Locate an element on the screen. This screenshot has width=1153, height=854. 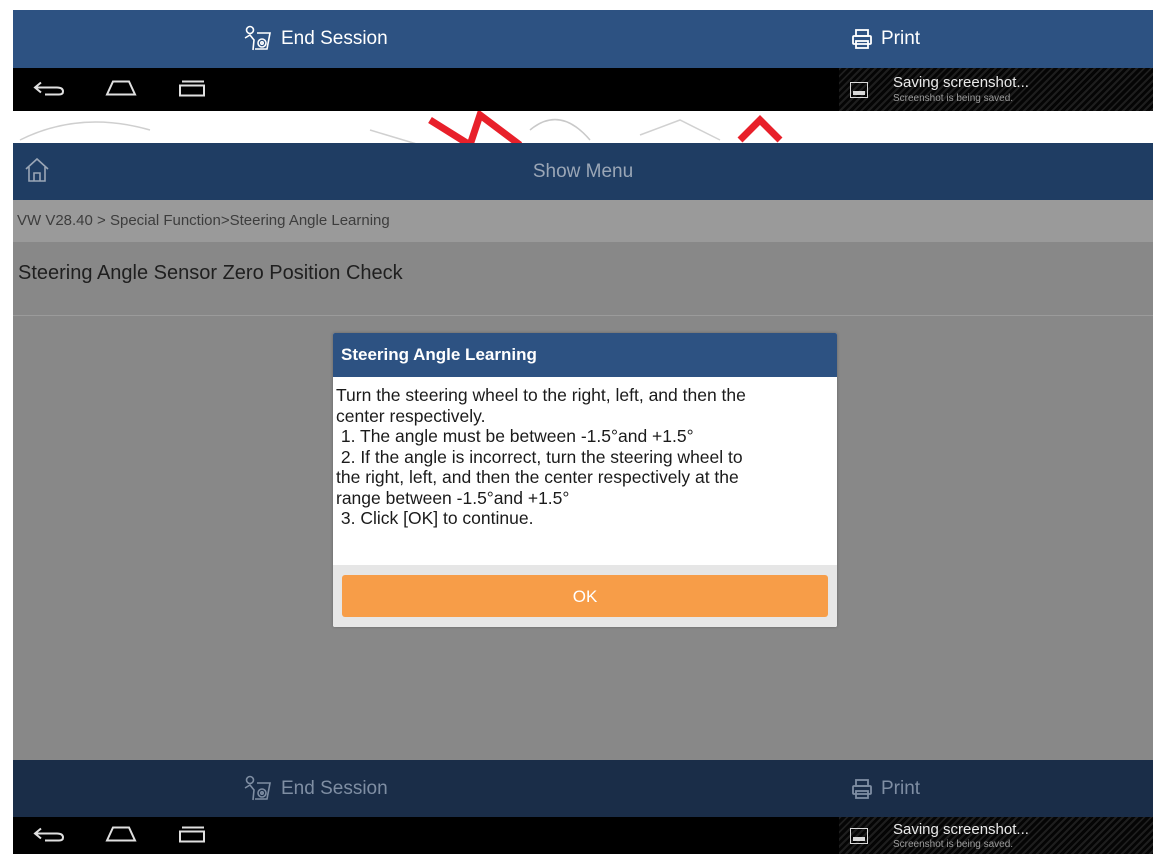
divider is located at coordinates (583, 315).